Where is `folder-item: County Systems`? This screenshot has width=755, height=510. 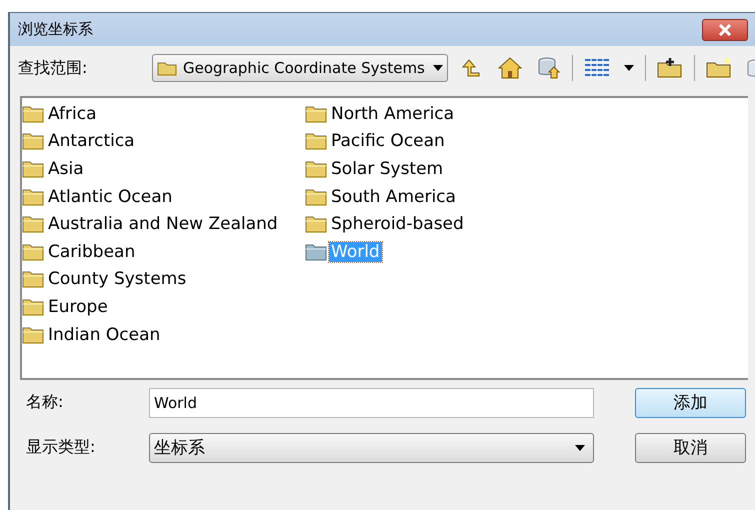 folder-item: County Systems is located at coordinates (117, 279).